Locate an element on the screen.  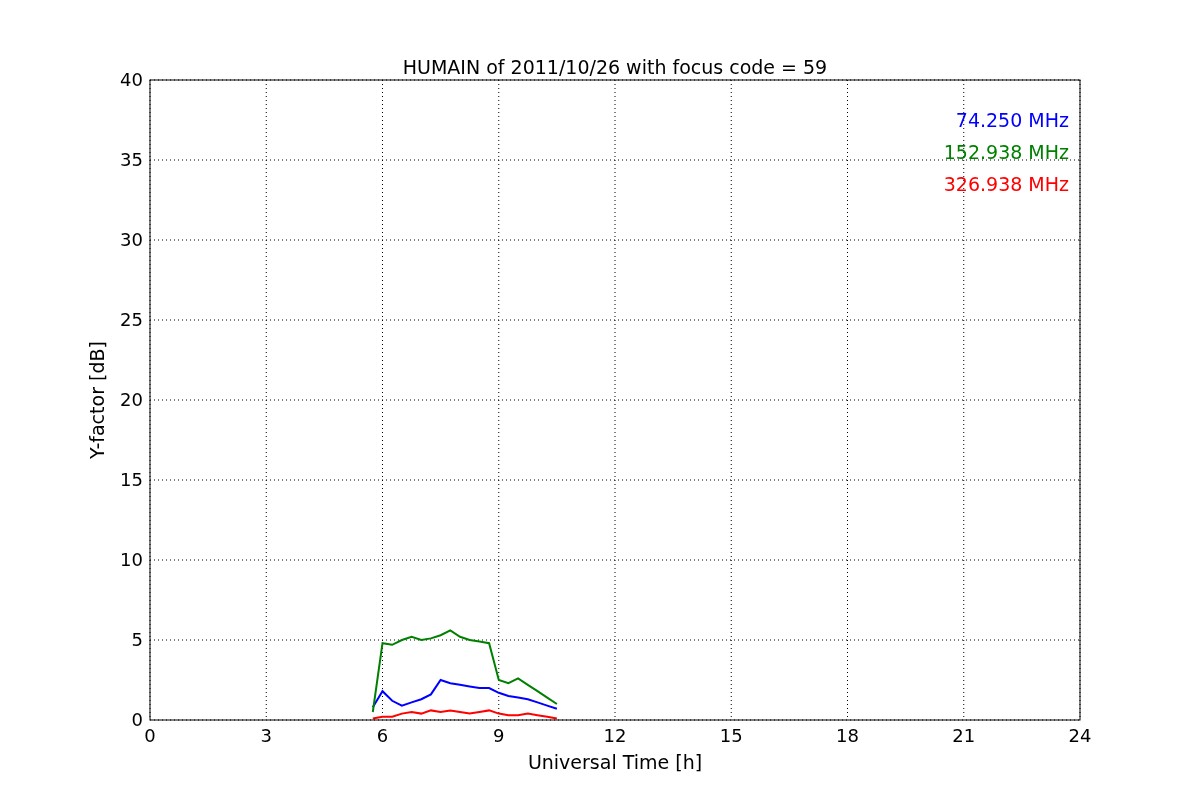
y-tick-label: 25 is located at coordinates (131, 319).